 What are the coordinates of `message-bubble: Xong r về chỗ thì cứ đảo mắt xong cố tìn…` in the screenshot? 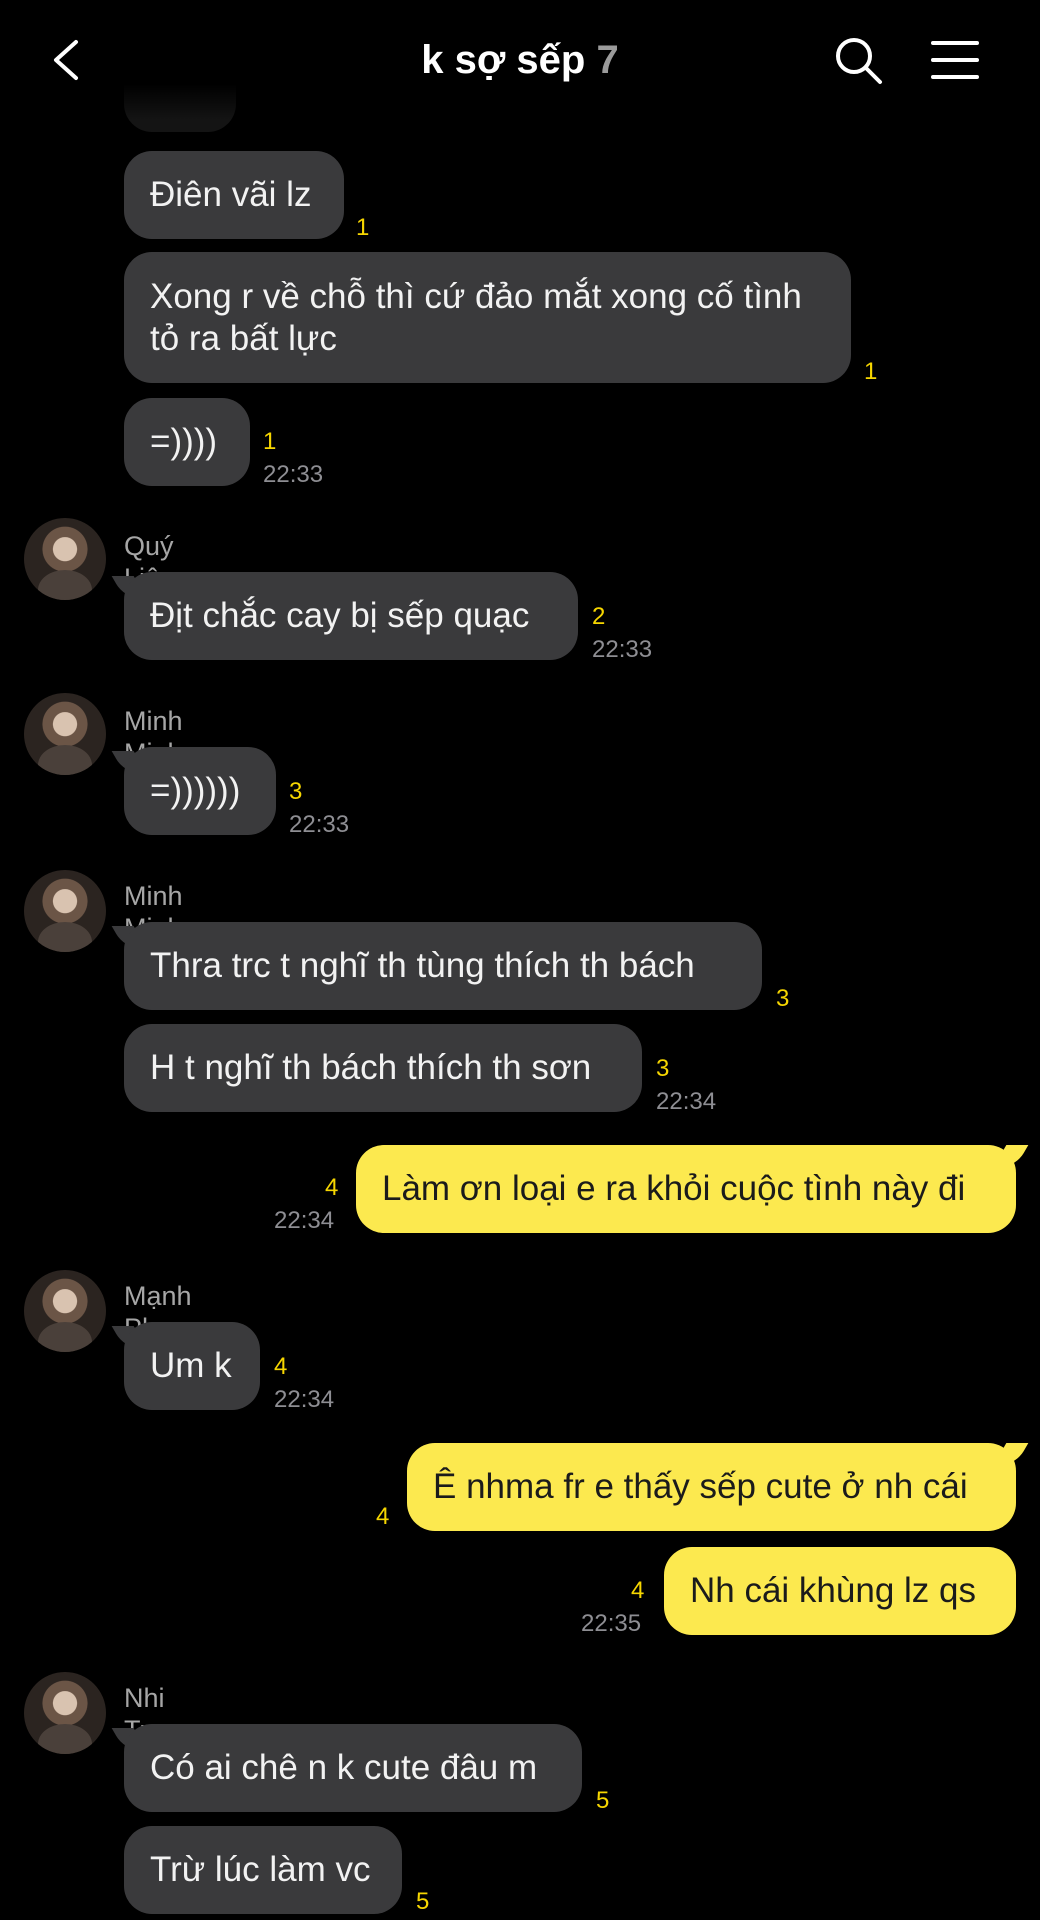 It's located at (487, 317).